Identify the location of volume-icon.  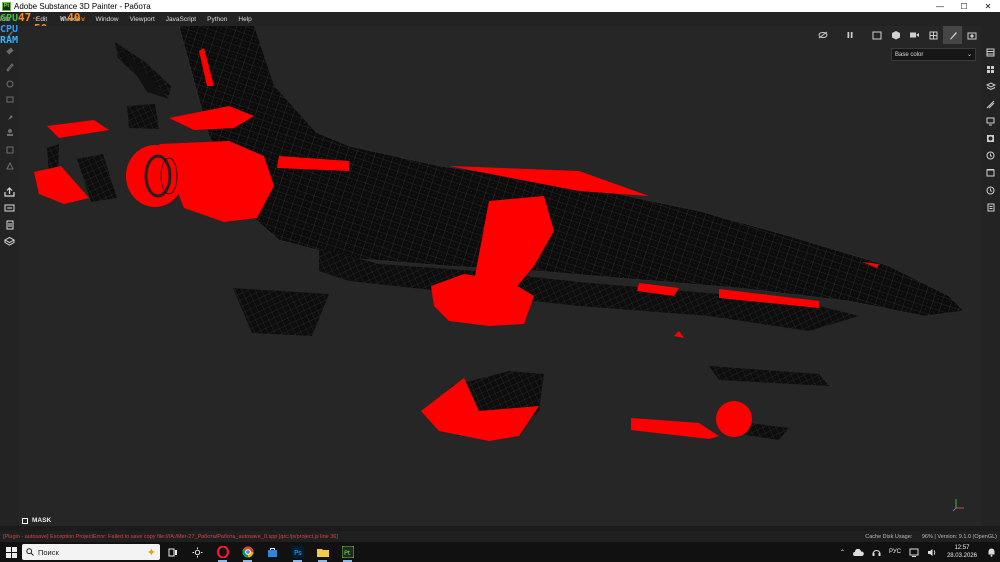
(932, 552).